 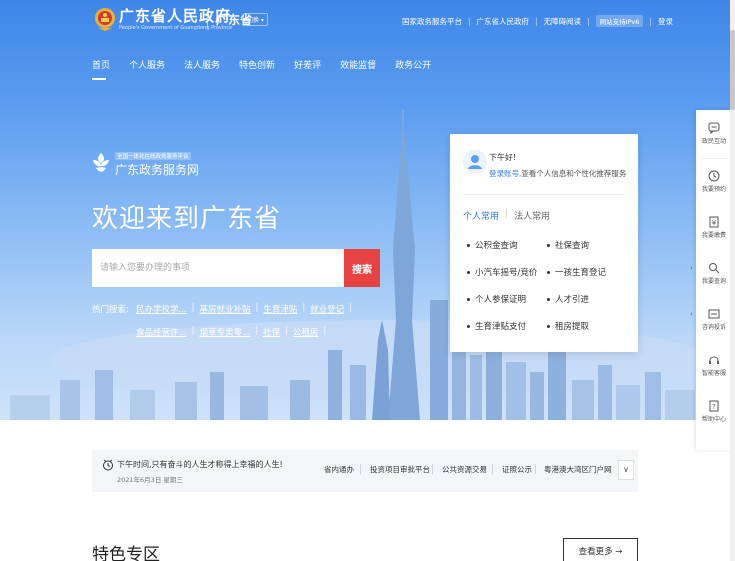 What do you see at coordinates (481, 215) in the screenshot?
I see `tab-personal-common: 个人常用` at bounding box center [481, 215].